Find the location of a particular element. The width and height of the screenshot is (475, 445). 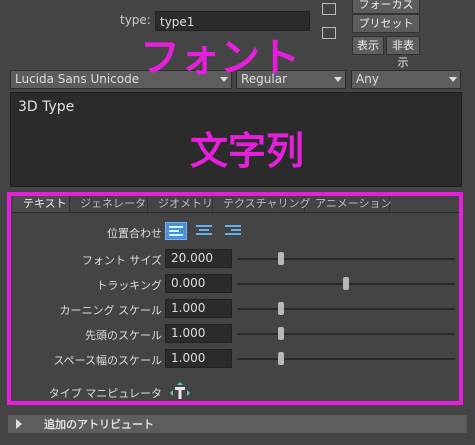

focus-output-icon is located at coordinates (329, 33).